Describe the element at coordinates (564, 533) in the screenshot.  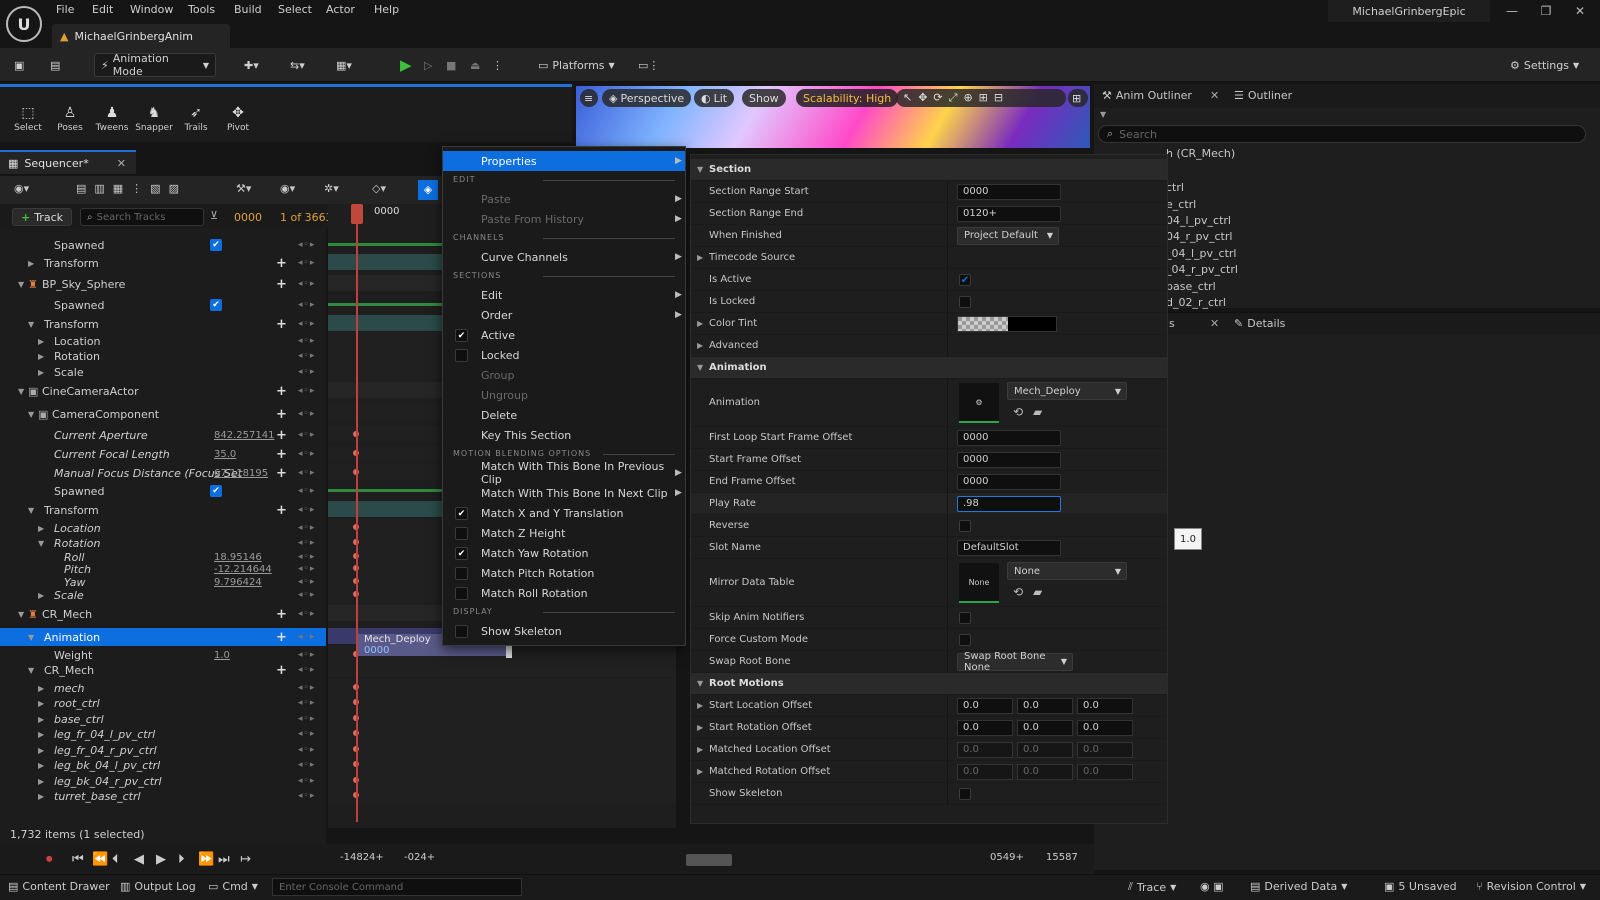
I see `menu-match-z: Match Z Height` at that location.